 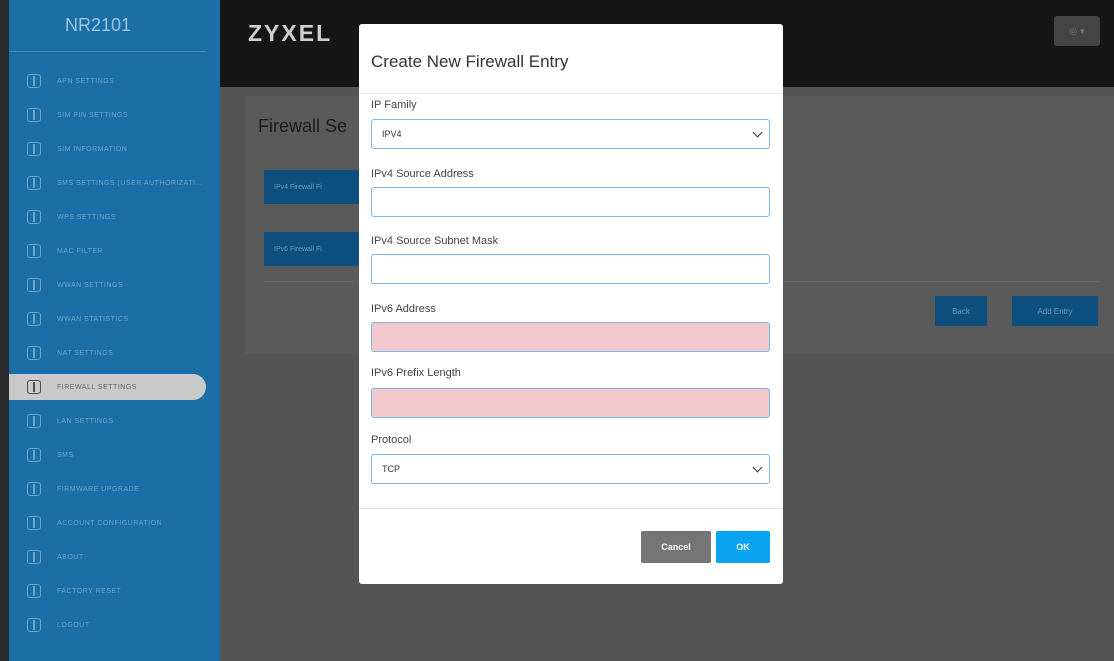 I want to click on sidebar-item-label: FIREWALL SETTINGS, so click(x=97, y=387).